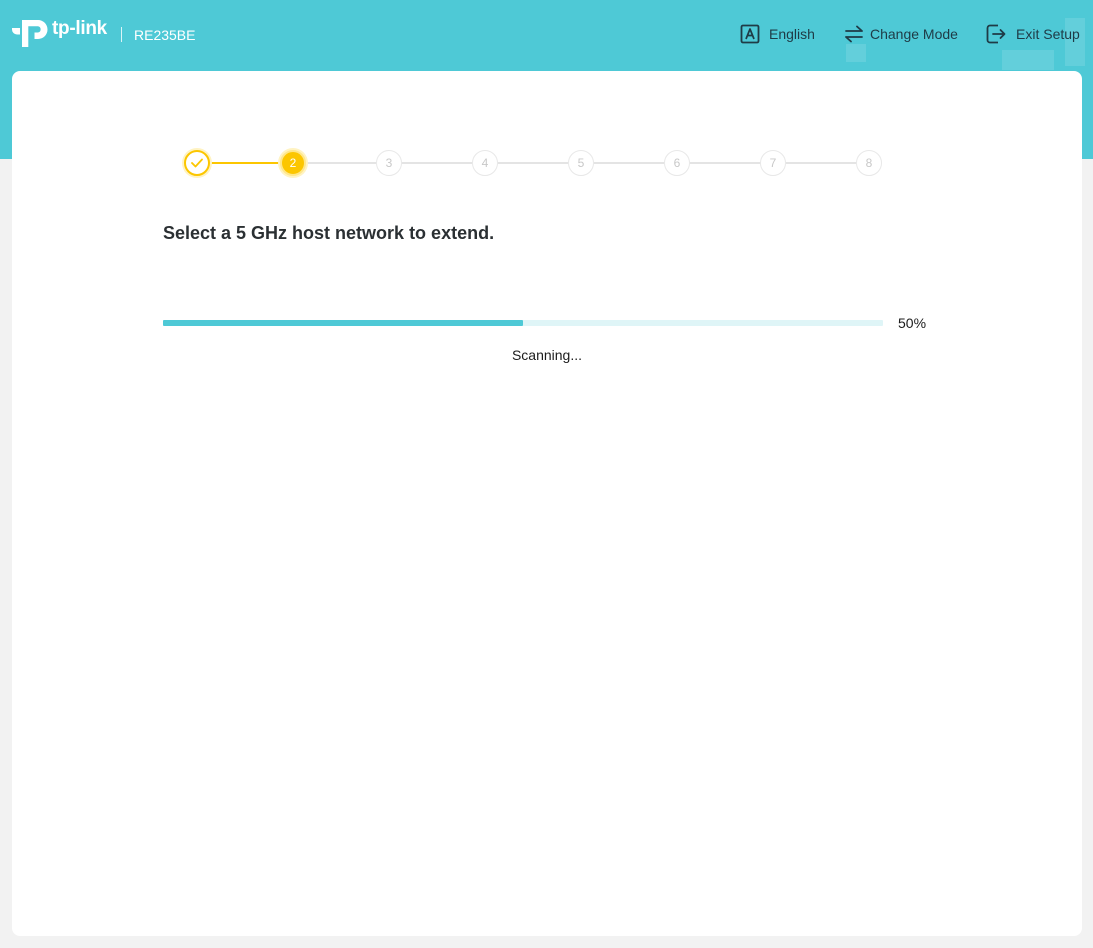 Image resolution: width=1093 pixels, height=948 pixels. Describe the element at coordinates (750, 34) in the screenshot. I see `language-icon` at that location.